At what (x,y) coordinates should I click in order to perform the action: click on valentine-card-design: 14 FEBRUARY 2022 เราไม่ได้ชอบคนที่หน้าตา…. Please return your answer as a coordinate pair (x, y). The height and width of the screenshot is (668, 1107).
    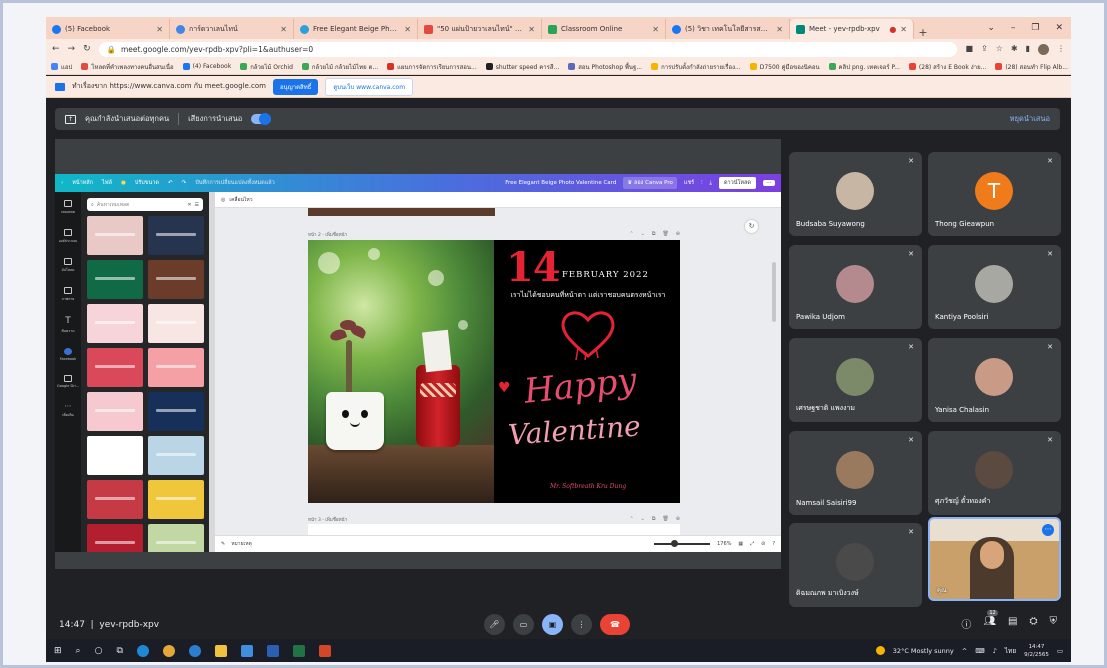
    Looking at the image, I should click on (494, 371).